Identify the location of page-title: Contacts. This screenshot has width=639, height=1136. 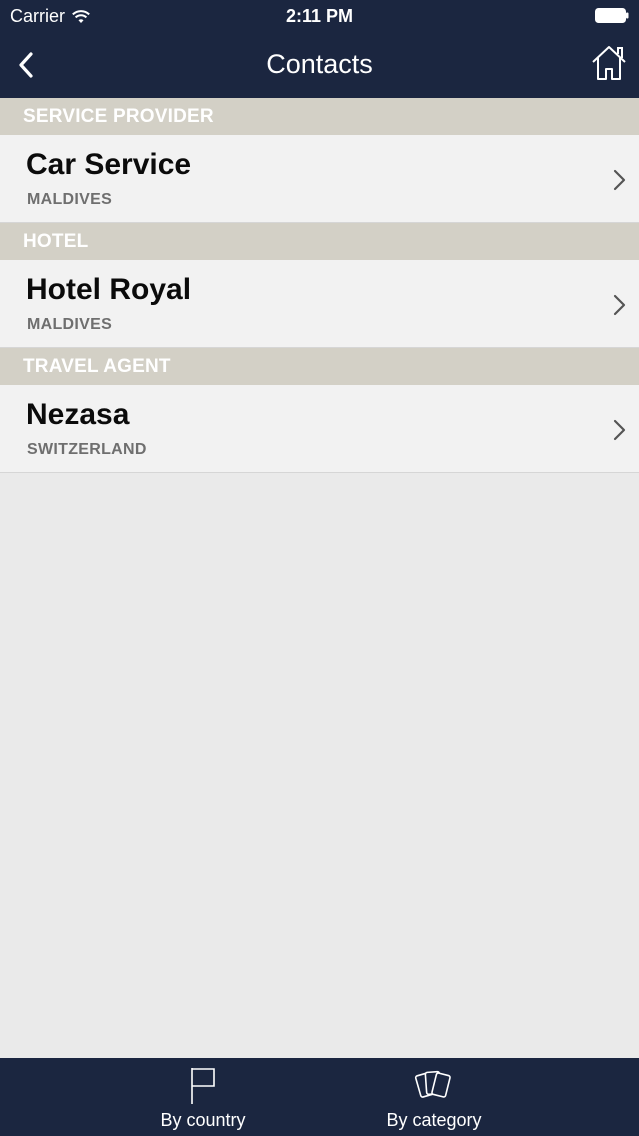
(319, 64).